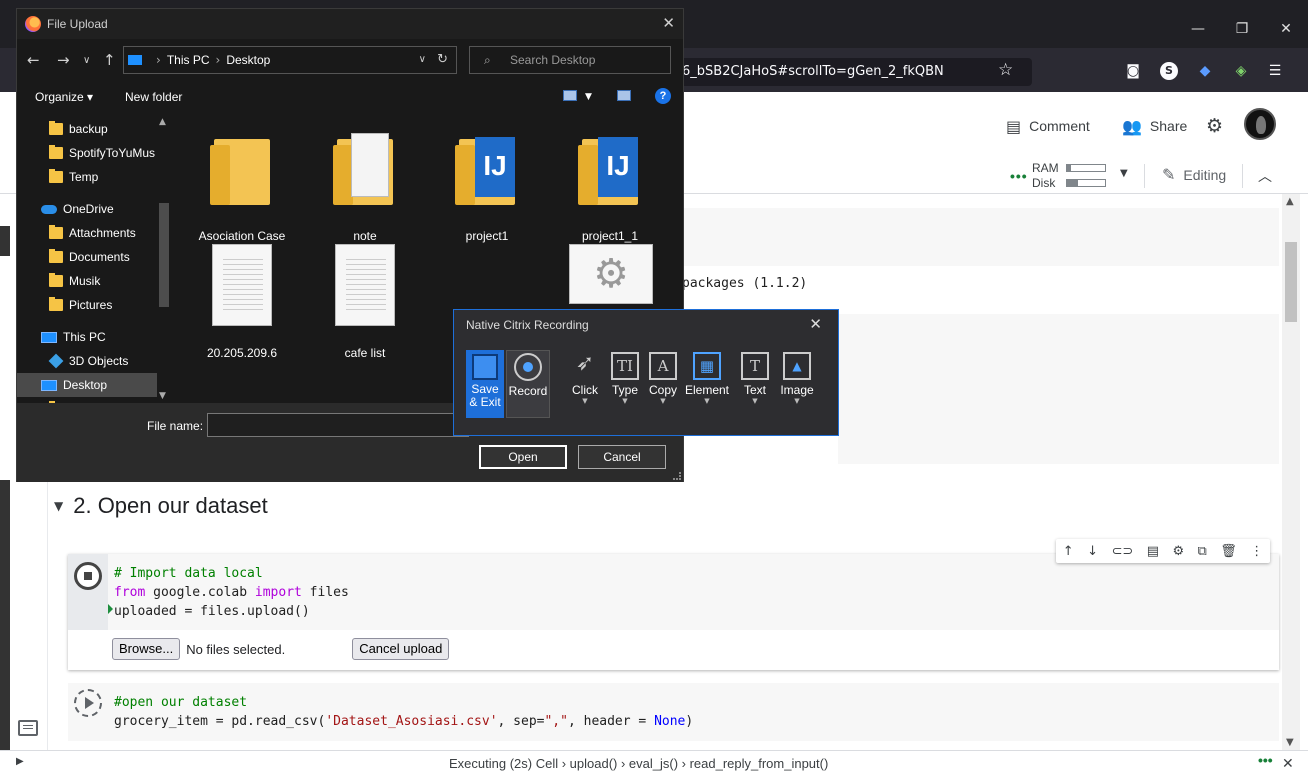 This screenshot has height=784, width=1308. What do you see at coordinates (63, 60) in the screenshot?
I see `forward-arrow-icon: →` at bounding box center [63, 60].